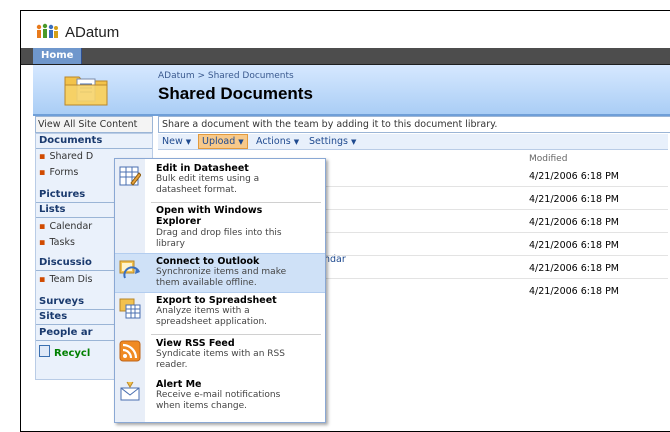  What do you see at coordinates (72, 353) in the screenshot?
I see `recycle-bin-label: Recycl` at bounding box center [72, 353].